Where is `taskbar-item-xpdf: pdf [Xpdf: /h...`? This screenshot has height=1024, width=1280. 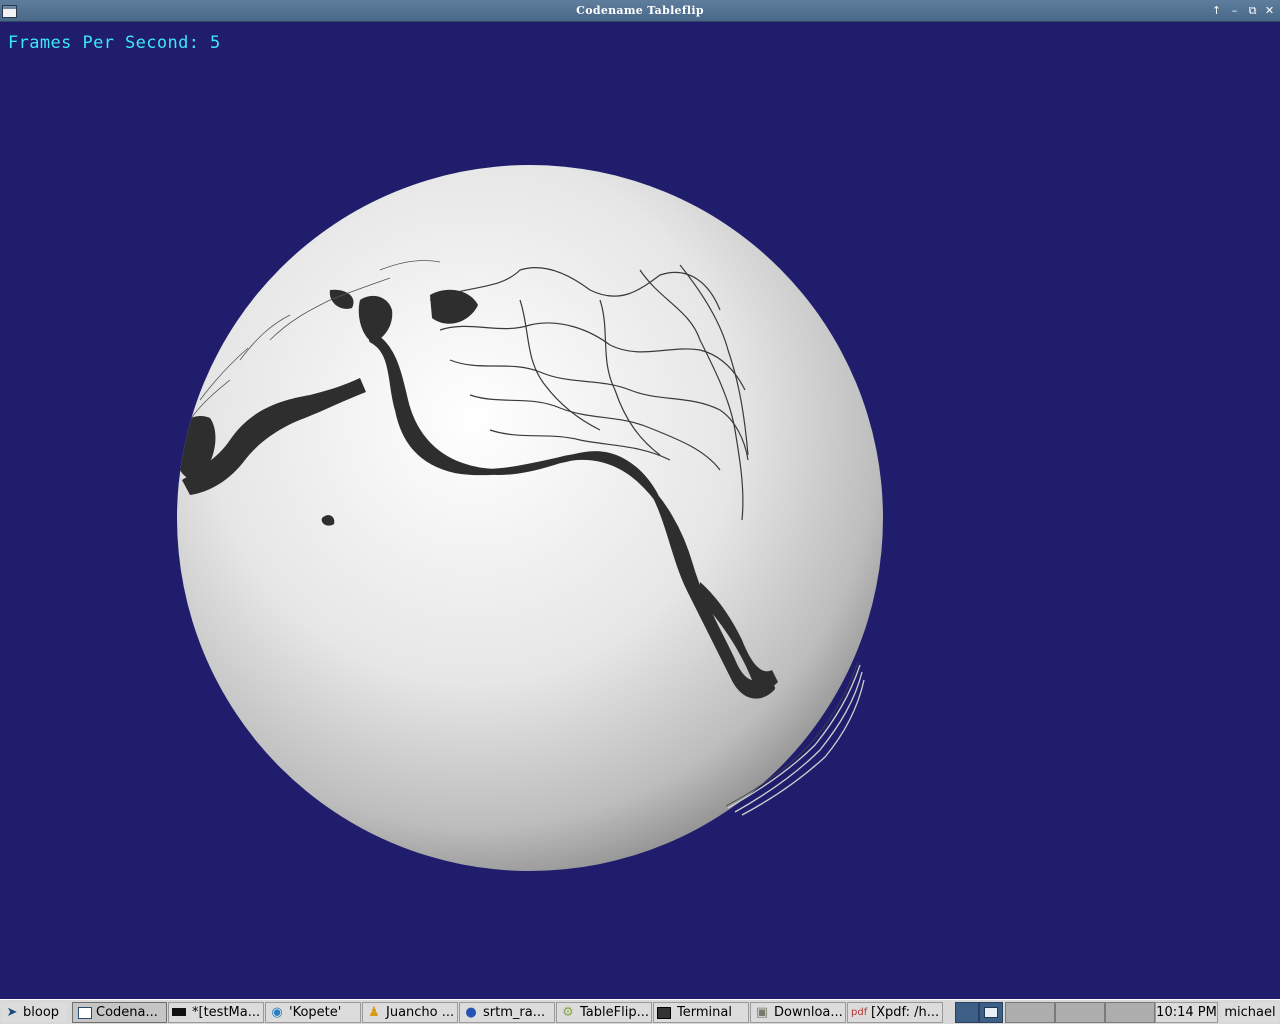
taskbar-item-xpdf: pdf [Xpdf: /h... is located at coordinates (895, 1012).